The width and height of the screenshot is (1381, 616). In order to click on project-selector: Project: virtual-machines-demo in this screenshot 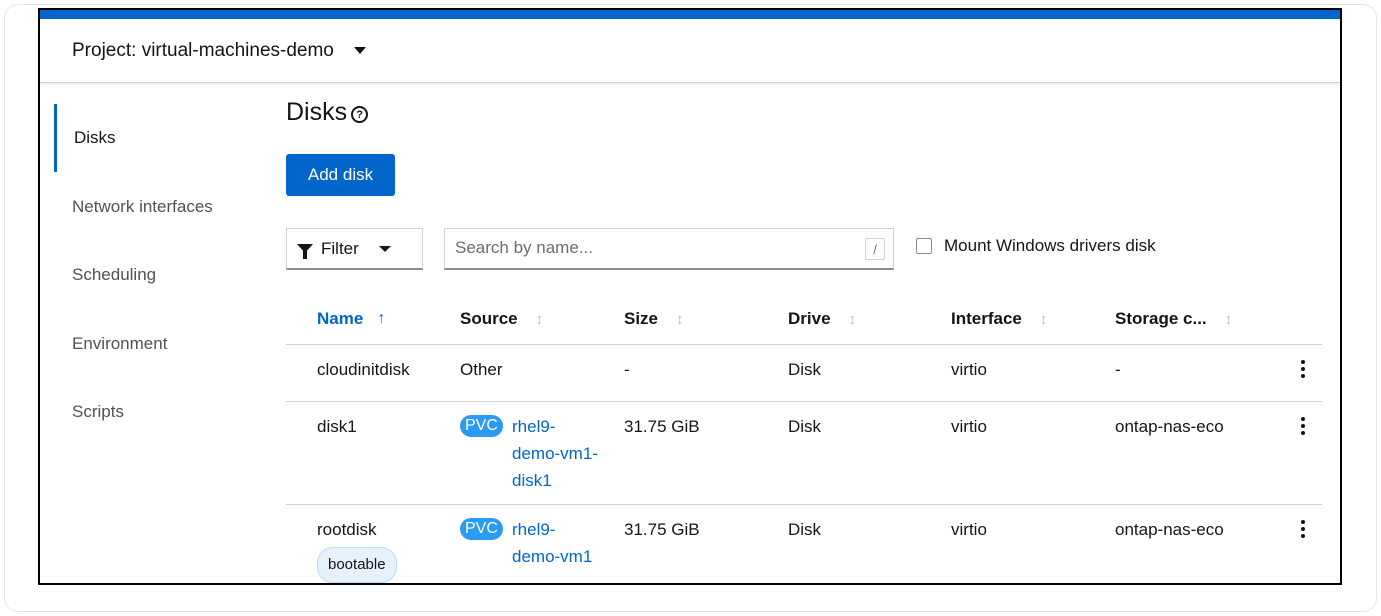, I will do `click(690, 51)`.